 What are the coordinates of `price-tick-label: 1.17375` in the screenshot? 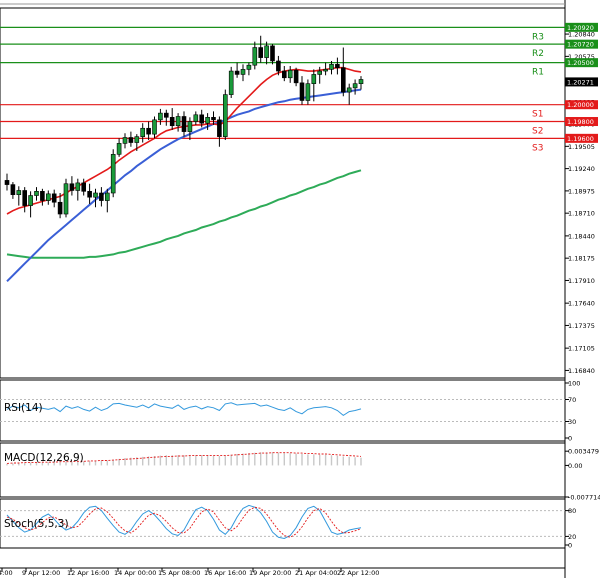 It's located at (581, 326).